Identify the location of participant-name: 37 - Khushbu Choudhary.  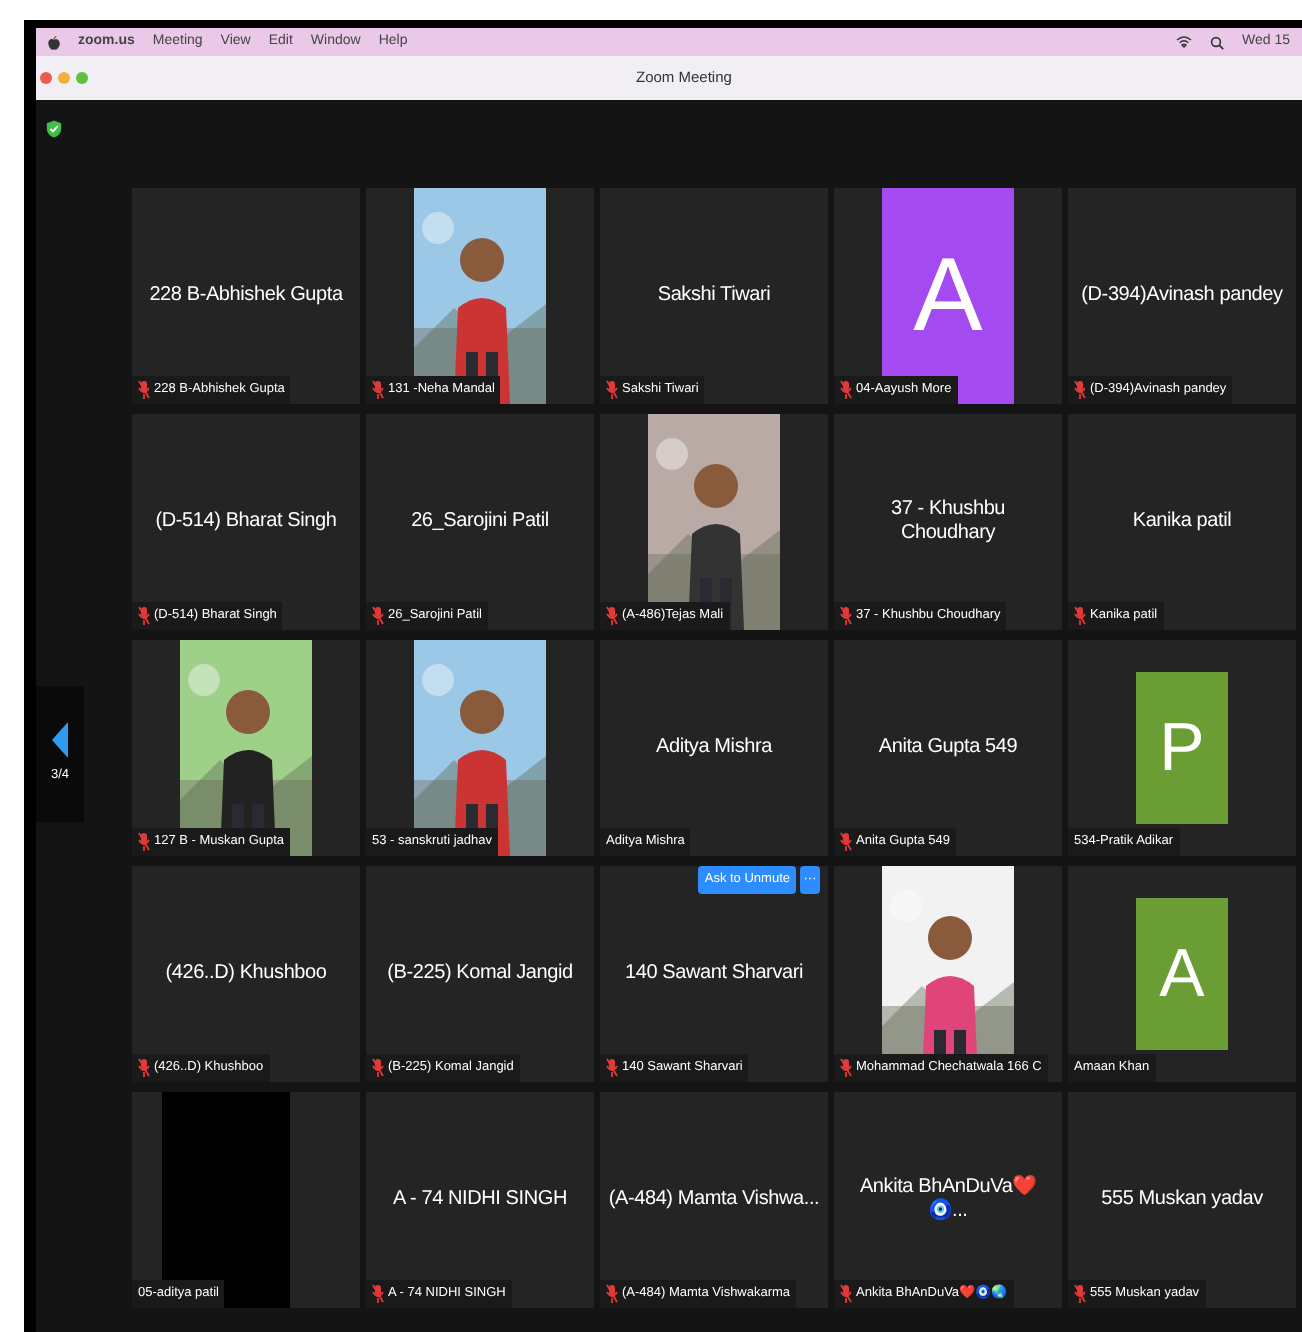
(948, 522).